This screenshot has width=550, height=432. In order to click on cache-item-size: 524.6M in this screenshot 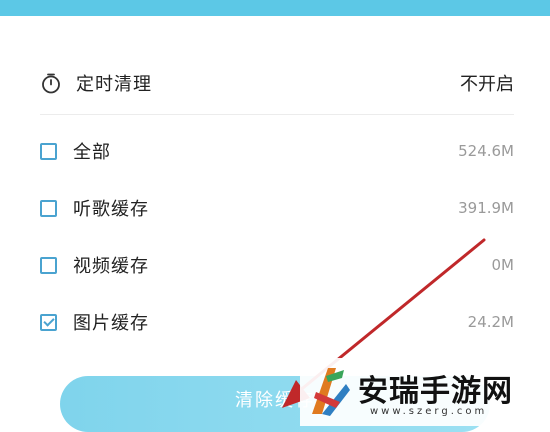, I will do `click(486, 151)`.